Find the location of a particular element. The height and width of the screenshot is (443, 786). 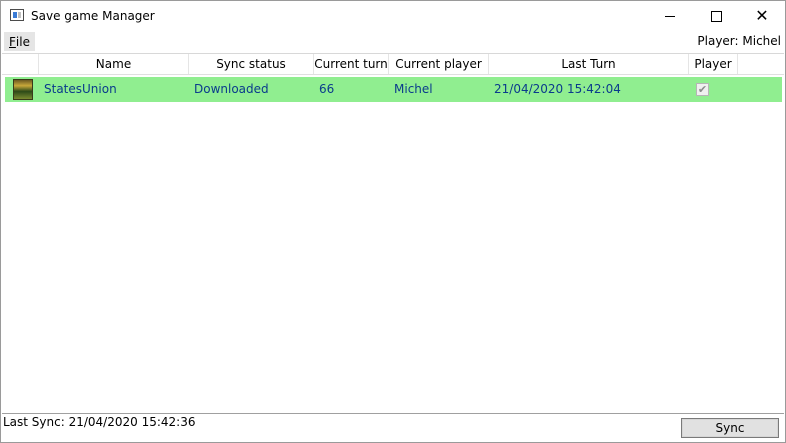

column-header-name: Name is located at coordinates (114, 64).